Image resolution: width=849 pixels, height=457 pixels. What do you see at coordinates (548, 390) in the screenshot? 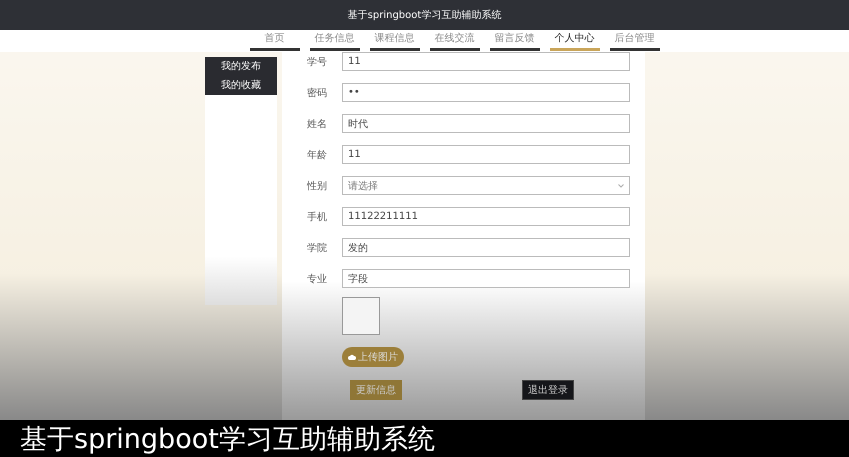
I see `logout-button: 退出登录` at bounding box center [548, 390].